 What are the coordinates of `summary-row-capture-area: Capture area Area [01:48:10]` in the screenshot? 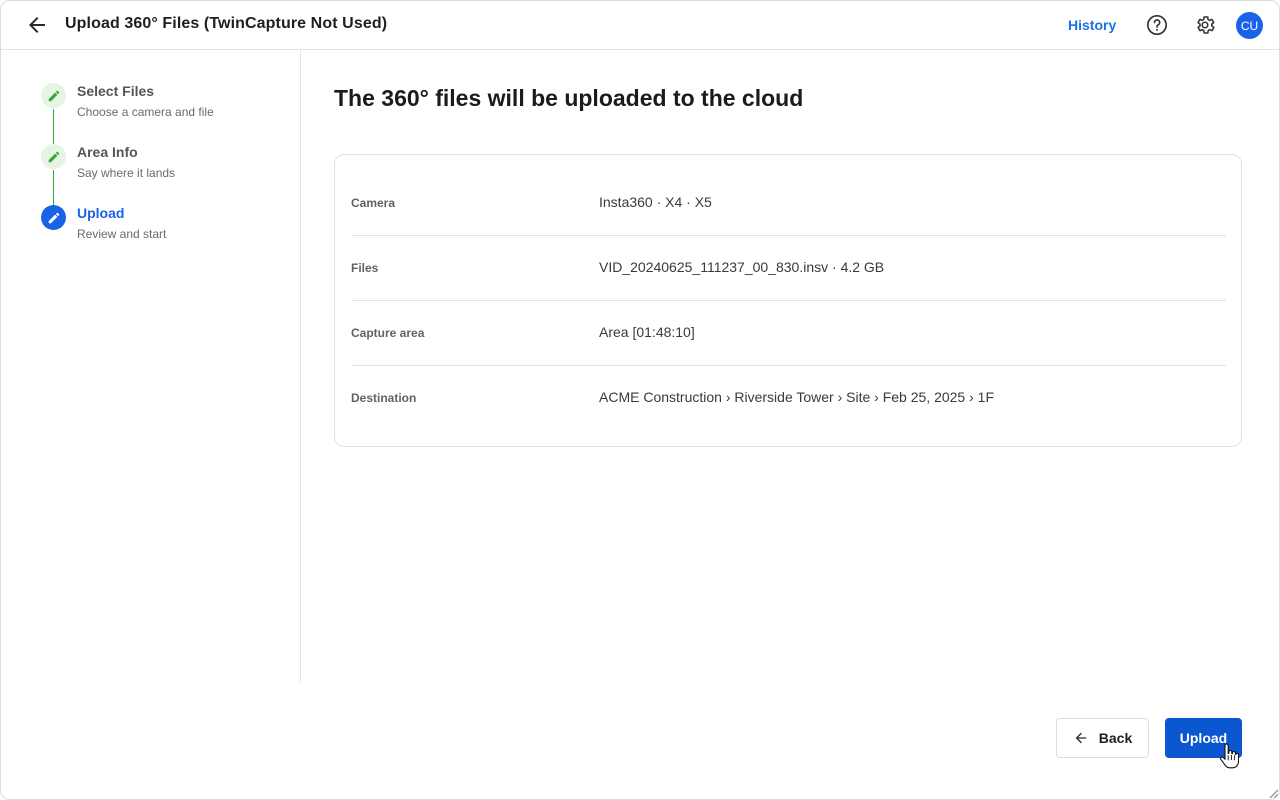 It's located at (788, 323).